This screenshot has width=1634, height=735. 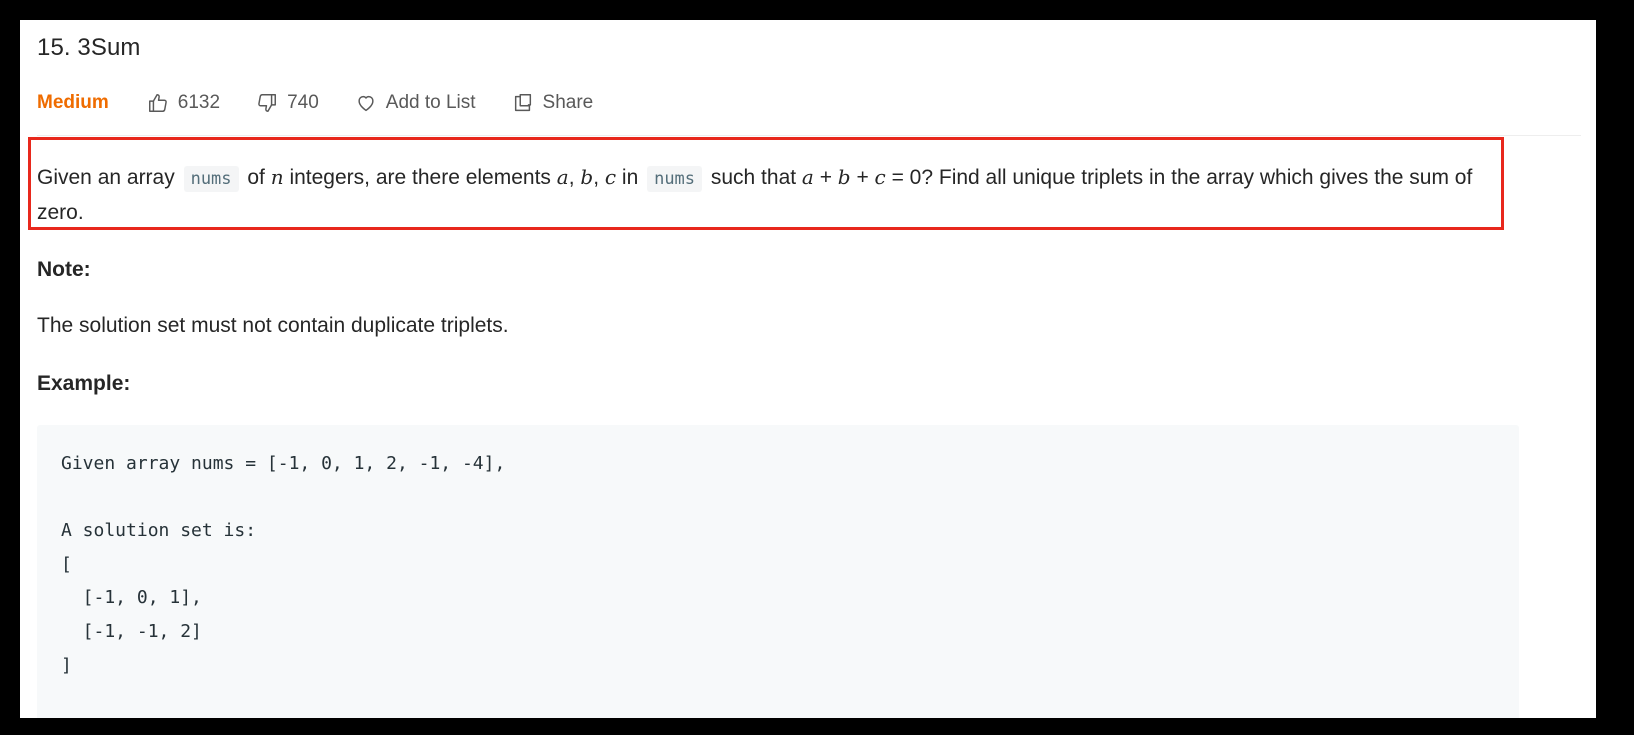 What do you see at coordinates (199, 102) in the screenshot?
I see `like-count: 6132` at bounding box center [199, 102].